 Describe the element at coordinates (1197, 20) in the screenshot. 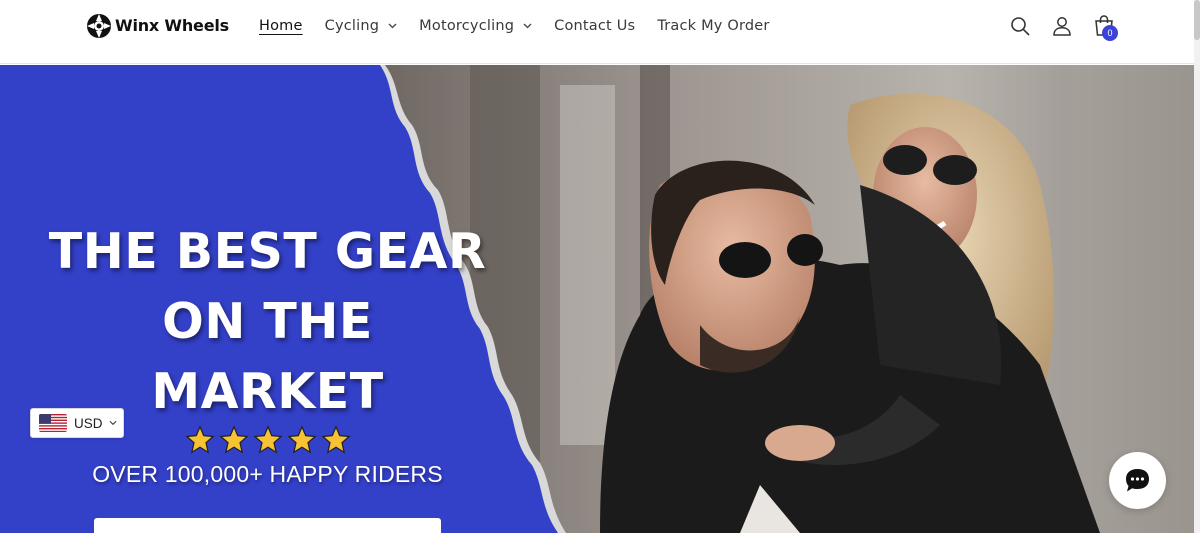

I see `scrollbar-thumb` at that location.